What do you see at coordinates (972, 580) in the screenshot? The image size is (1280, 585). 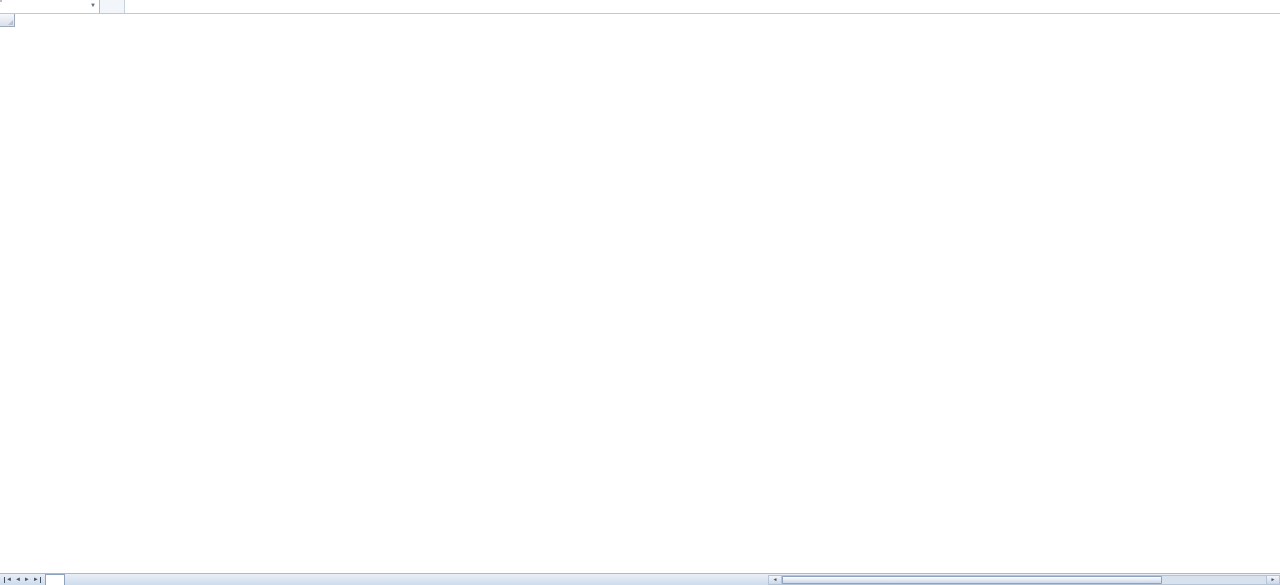 I see `scrollbar-thumb` at bounding box center [972, 580].